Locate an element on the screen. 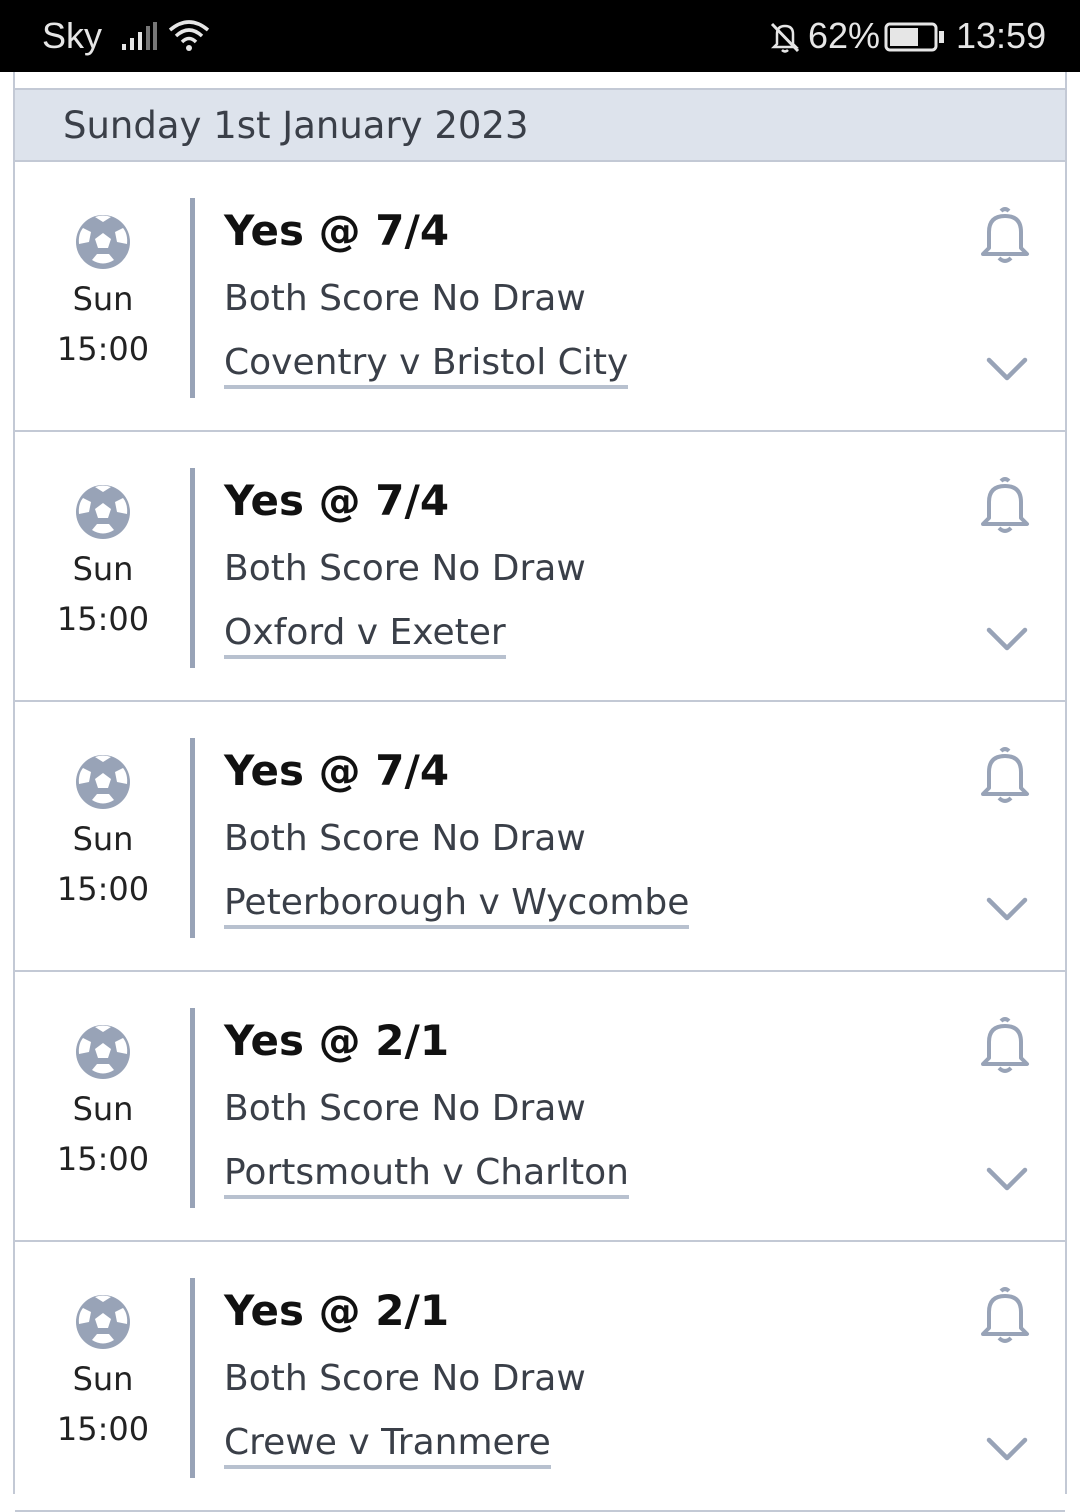 The width and height of the screenshot is (1080, 1512). date-header: Sunday 1st January 2023 is located at coordinates (540, 125).